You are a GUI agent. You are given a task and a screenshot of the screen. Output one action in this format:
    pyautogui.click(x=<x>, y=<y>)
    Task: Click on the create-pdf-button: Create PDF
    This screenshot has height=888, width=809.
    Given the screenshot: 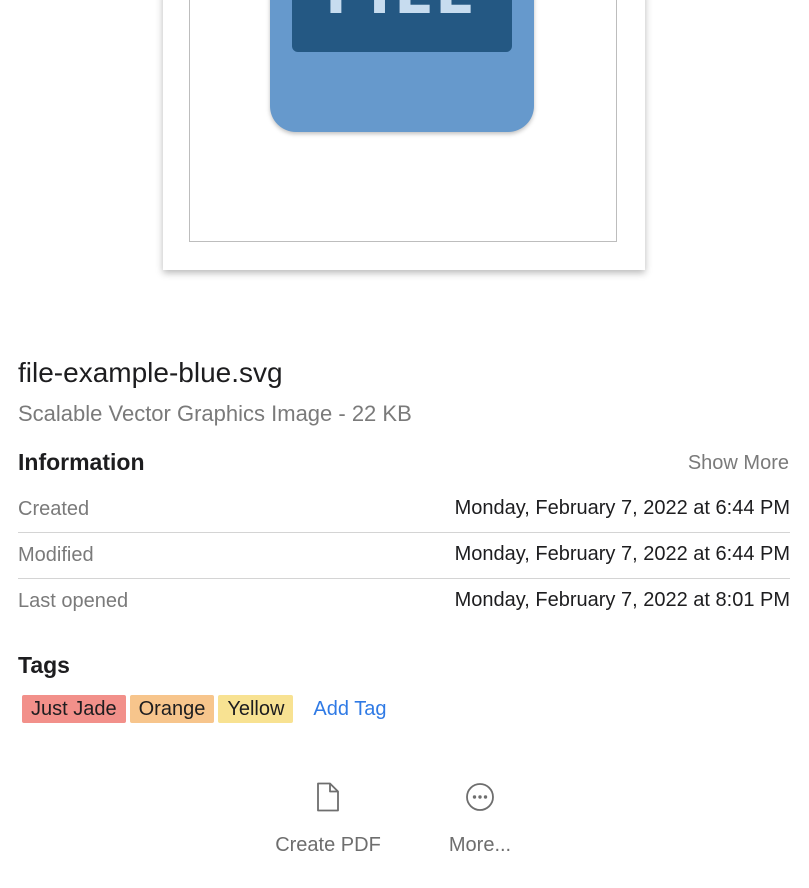 What is the action you would take?
    pyautogui.click(x=328, y=818)
    